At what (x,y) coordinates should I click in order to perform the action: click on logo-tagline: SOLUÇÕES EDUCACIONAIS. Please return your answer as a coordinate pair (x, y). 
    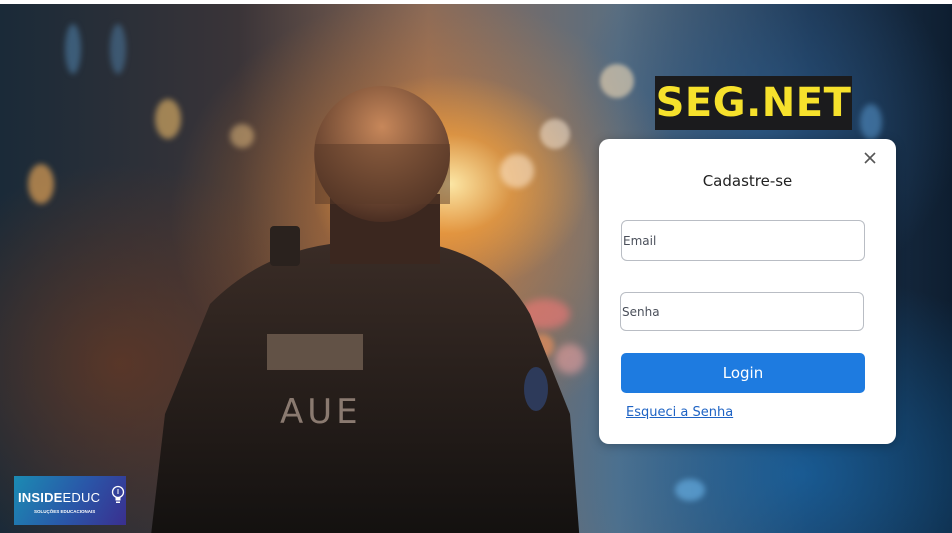
    Looking at the image, I should click on (65, 511).